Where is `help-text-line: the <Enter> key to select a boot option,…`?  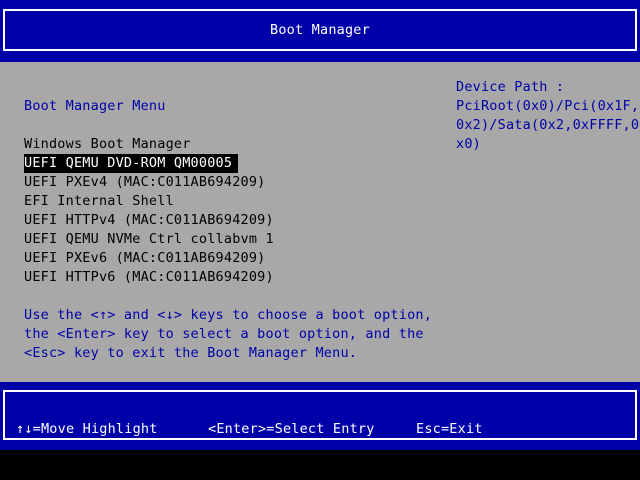
help-text-line: the <Enter> key to select a boot option,… is located at coordinates (224, 334).